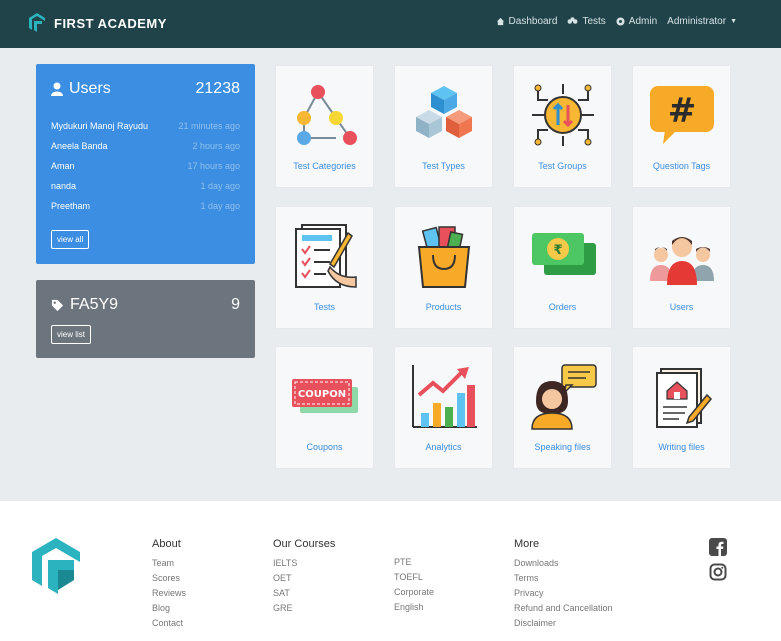 The height and width of the screenshot is (641, 781). Describe the element at coordinates (733, 21) in the screenshot. I see `caret-down-icon: ▼` at that location.